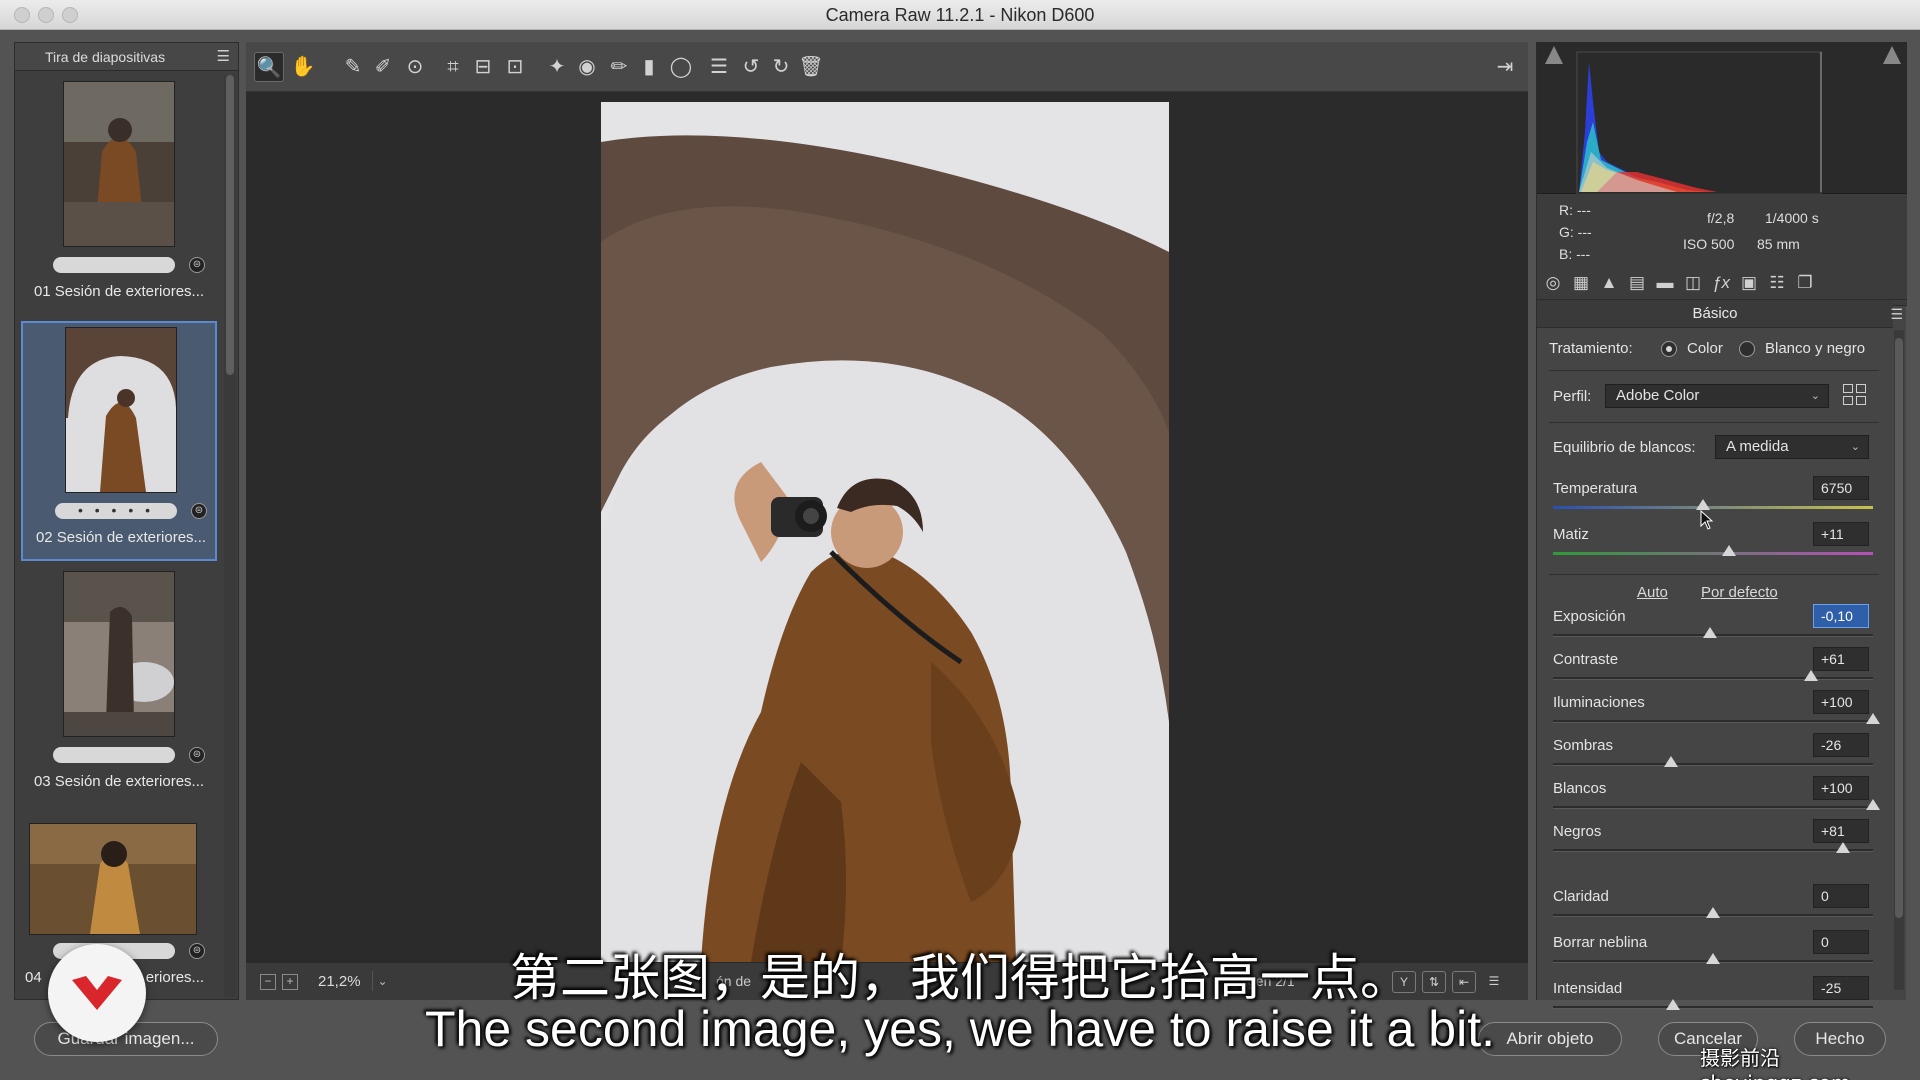  What do you see at coordinates (1709, 244) in the screenshot?
I see `iso-value: ISO 500` at bounding box center [1709, 244].